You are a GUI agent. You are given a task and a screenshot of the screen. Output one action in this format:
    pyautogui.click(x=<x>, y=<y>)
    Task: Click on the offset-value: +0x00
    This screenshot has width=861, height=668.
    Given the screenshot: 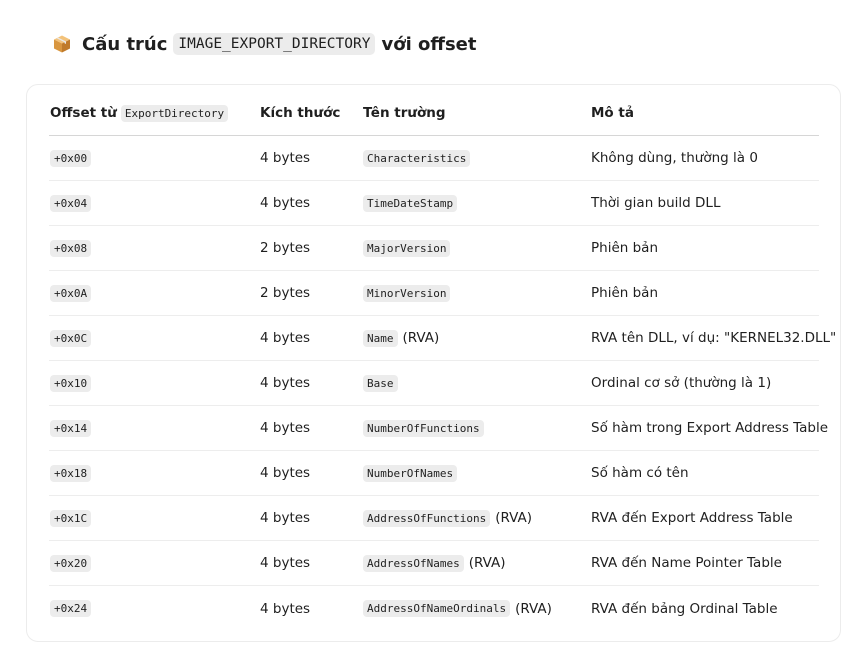 What is the action you would take?
    pyautogui.click(x=71, y=158)
    